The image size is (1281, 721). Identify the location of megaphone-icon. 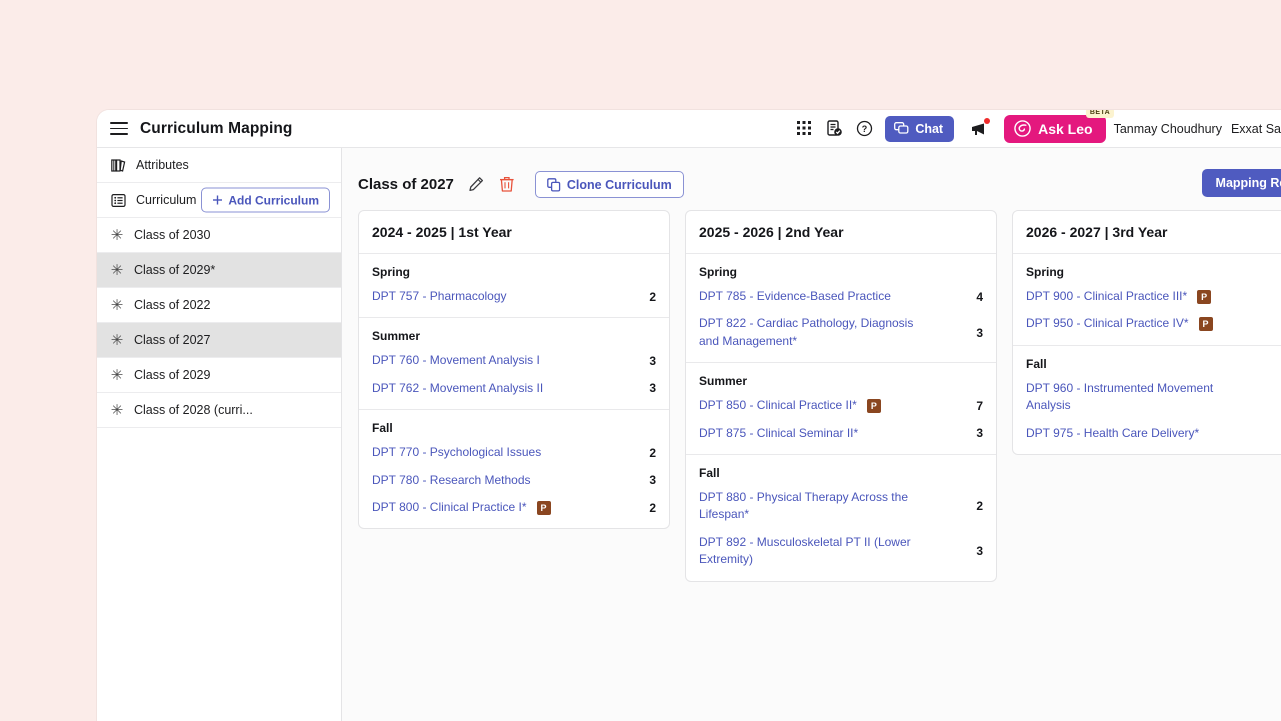
(979, 129).